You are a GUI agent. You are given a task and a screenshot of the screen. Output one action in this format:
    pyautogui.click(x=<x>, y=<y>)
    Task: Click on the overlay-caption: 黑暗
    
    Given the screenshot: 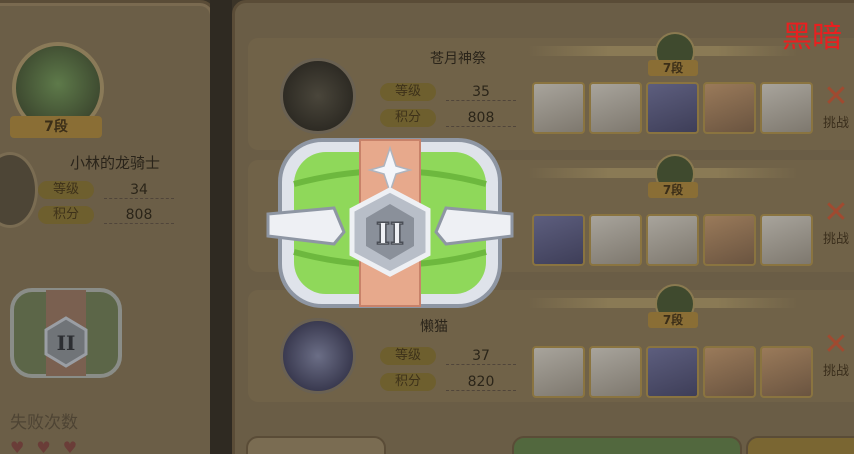 What is the action you would take?
    pyautogui.click(x=812, y=37)
    